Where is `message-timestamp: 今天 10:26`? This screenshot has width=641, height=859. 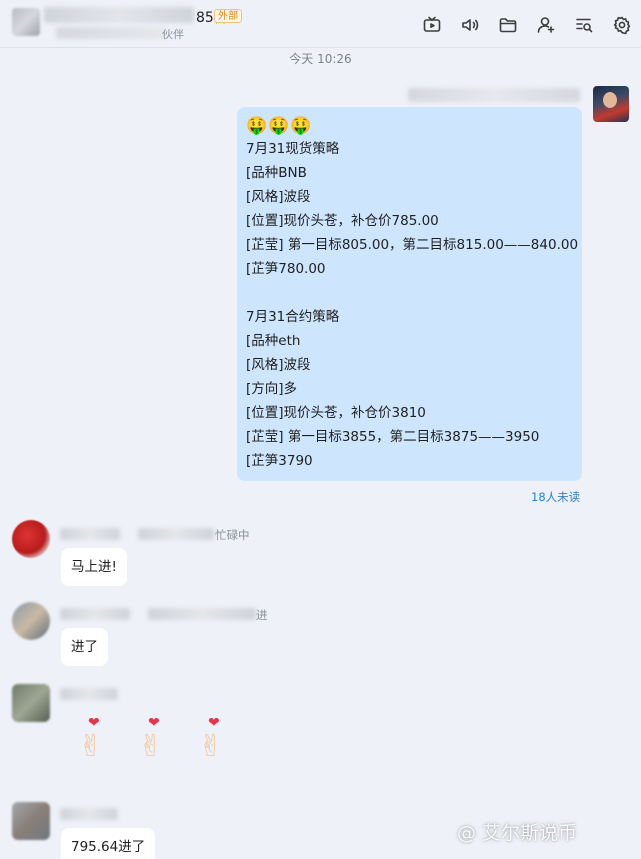 message-timestamp: 今天 10:26 is located at coordinates (320, 59).